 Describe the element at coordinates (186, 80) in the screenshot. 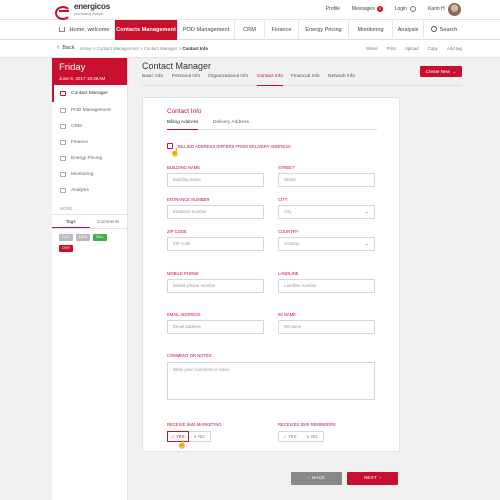

I see `tab-personal-info: Personal Info` at that location.